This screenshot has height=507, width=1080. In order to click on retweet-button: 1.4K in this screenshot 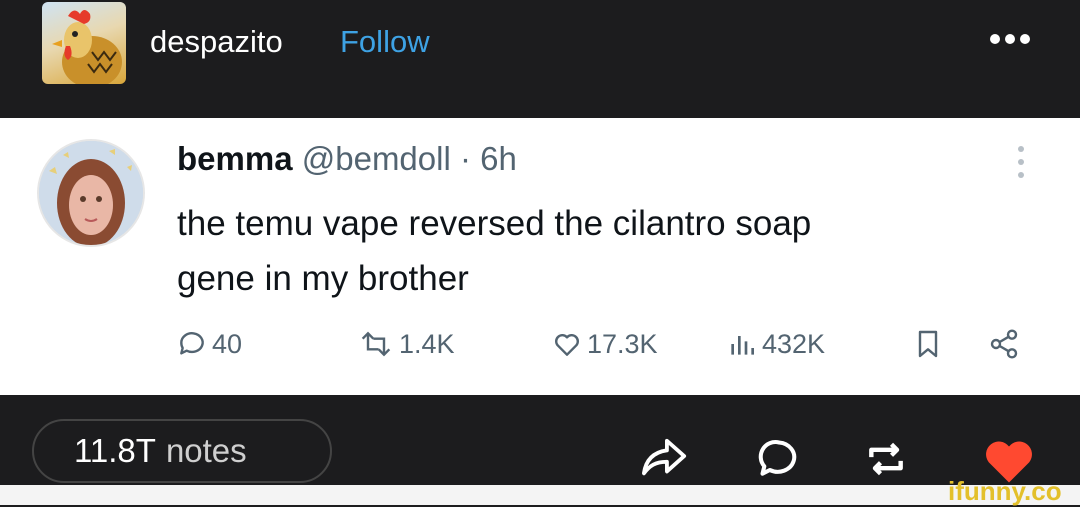, I will do `click(406, 344)`.